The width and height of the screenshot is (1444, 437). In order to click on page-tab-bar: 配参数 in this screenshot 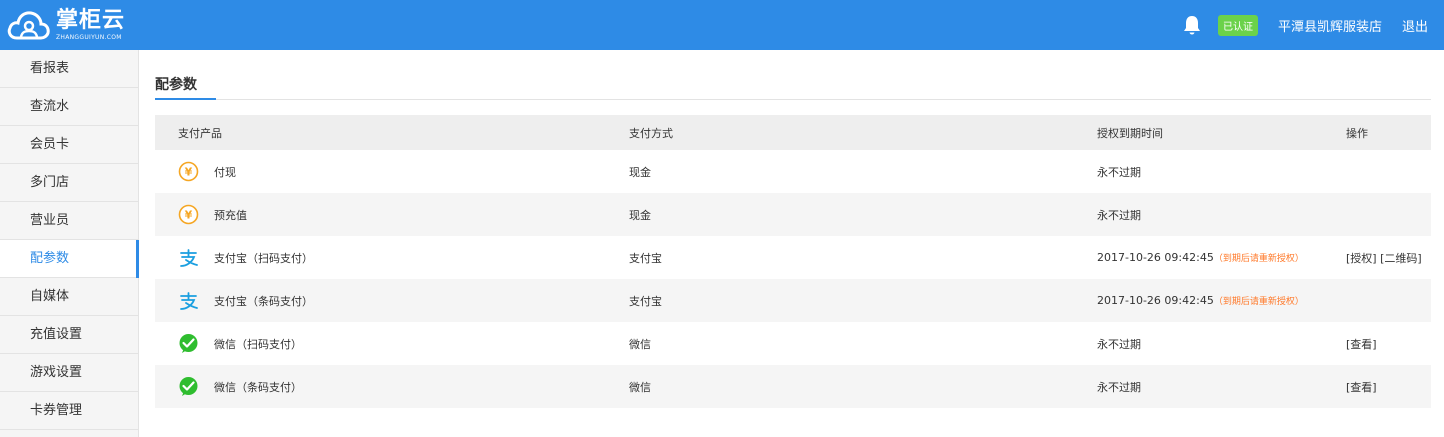, I will do `click(793, 75)`.